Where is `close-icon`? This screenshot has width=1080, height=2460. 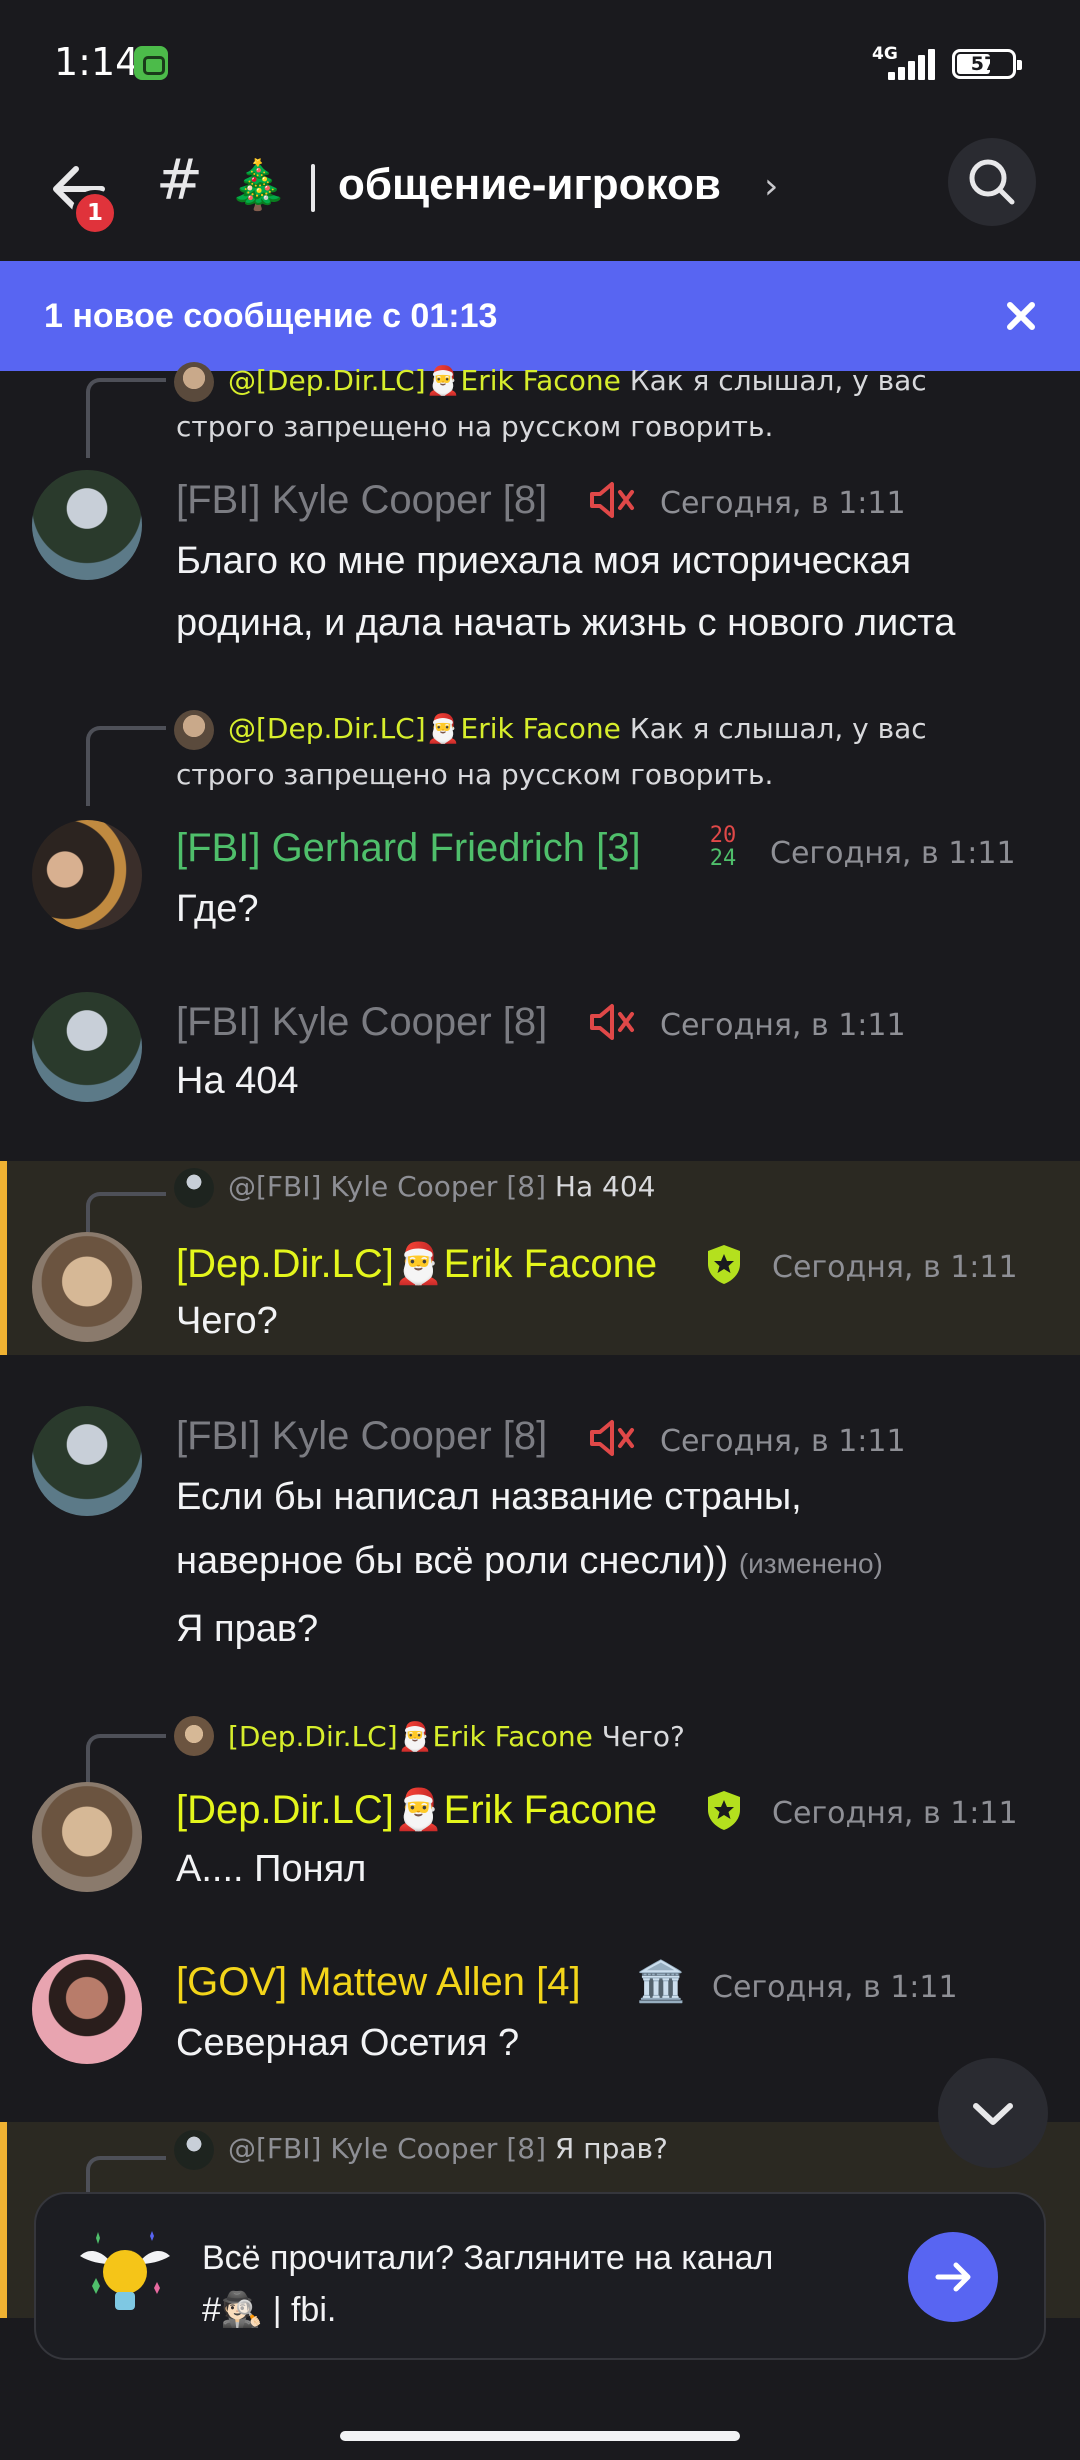
close-icon is located at coordinates (1021, 316).